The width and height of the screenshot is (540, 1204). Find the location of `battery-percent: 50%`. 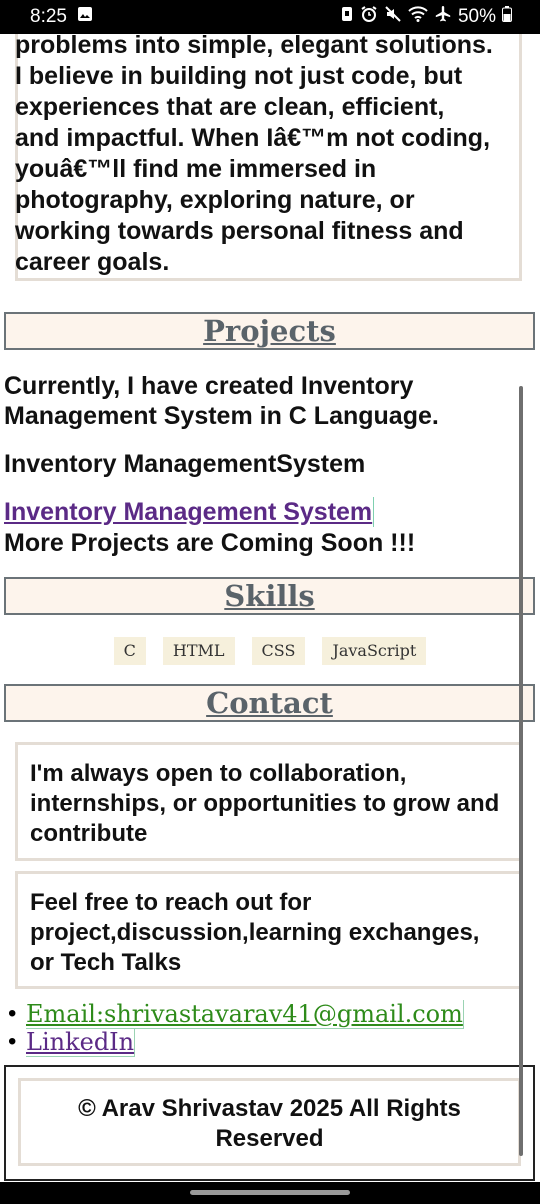

battery-percent: 50% is located at coordinates (476, 16).